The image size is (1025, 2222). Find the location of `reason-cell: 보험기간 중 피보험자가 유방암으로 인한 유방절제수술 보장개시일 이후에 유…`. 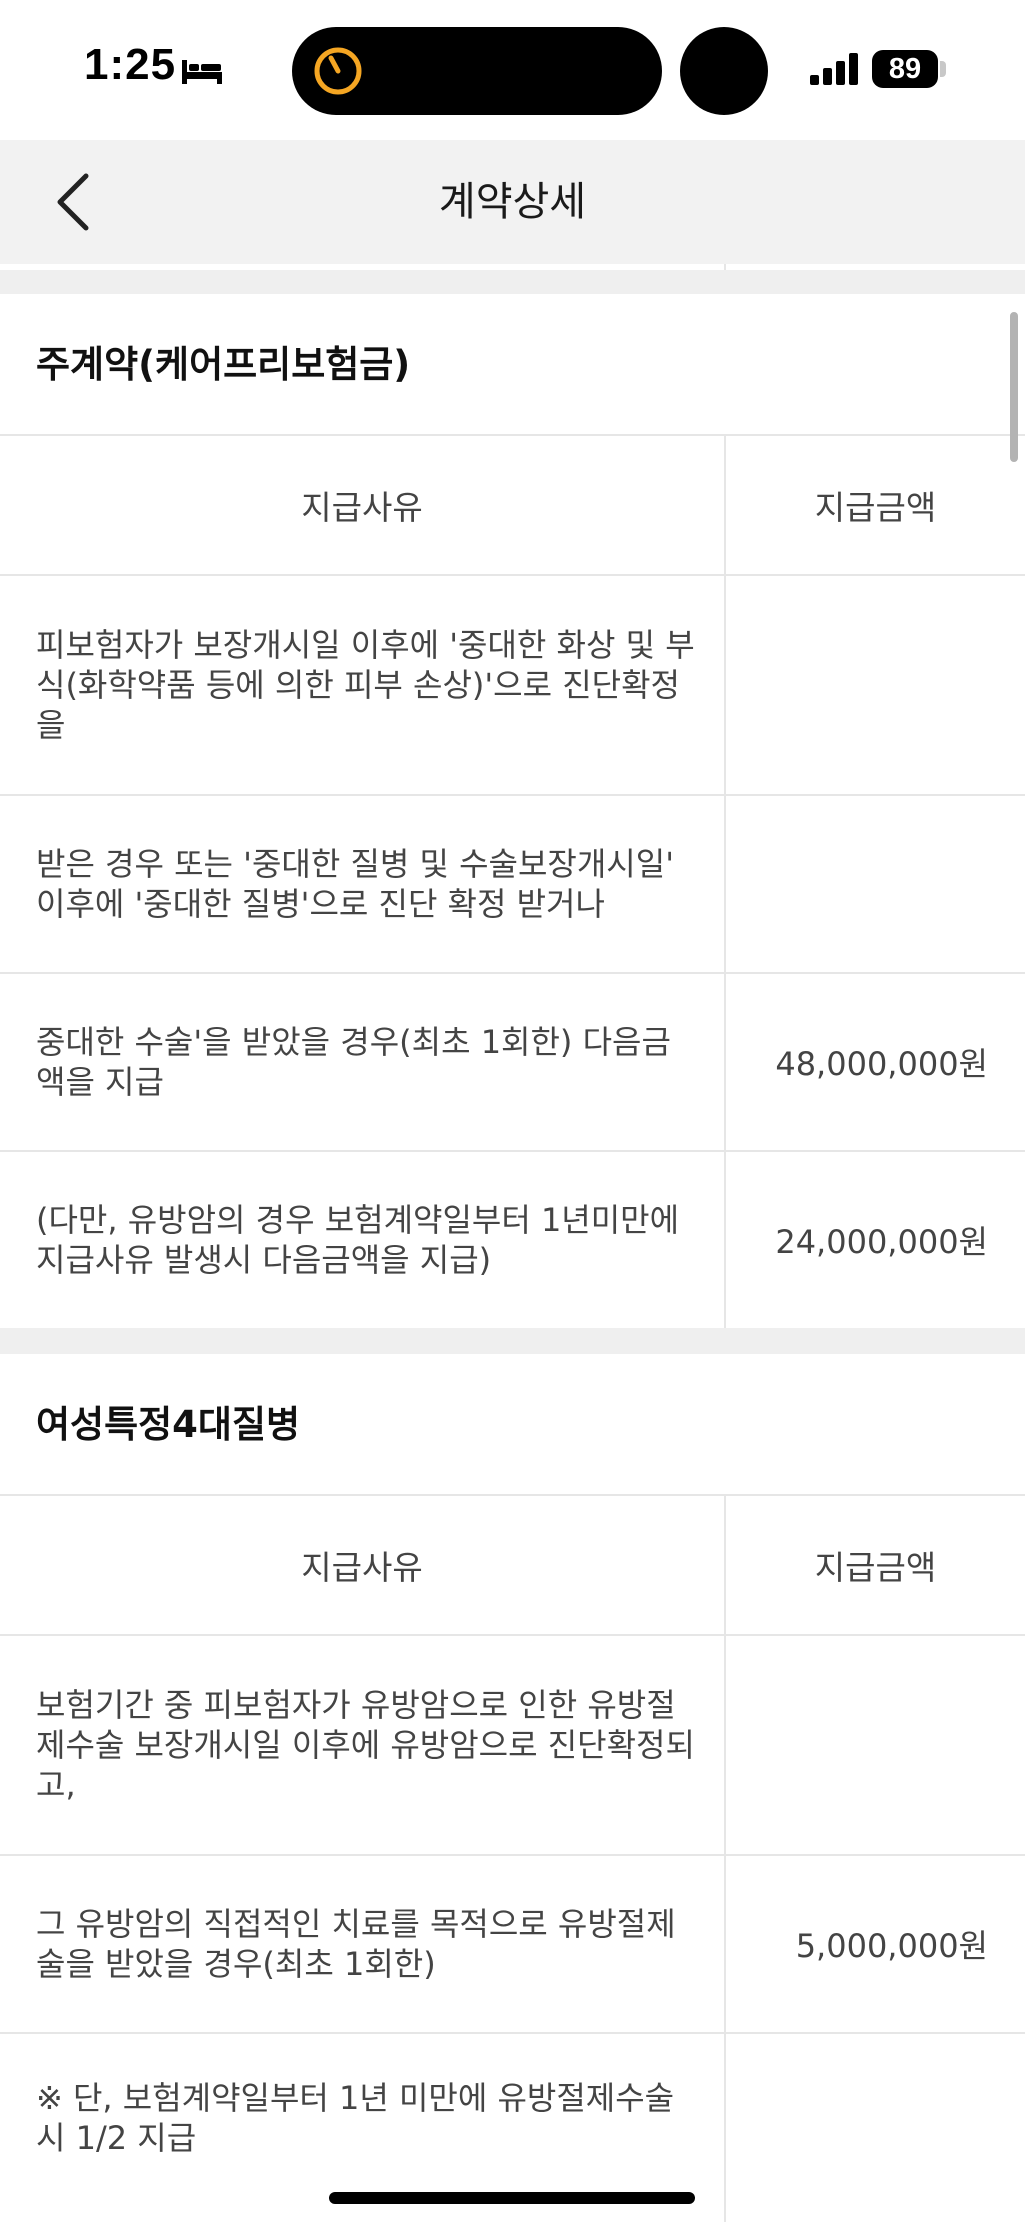

reason-cell: 보험기간 중 피보험자가 유방암으로 인한 유방절제수술 보장개시일 이후에 유… is located at coordinates (365, 1745).